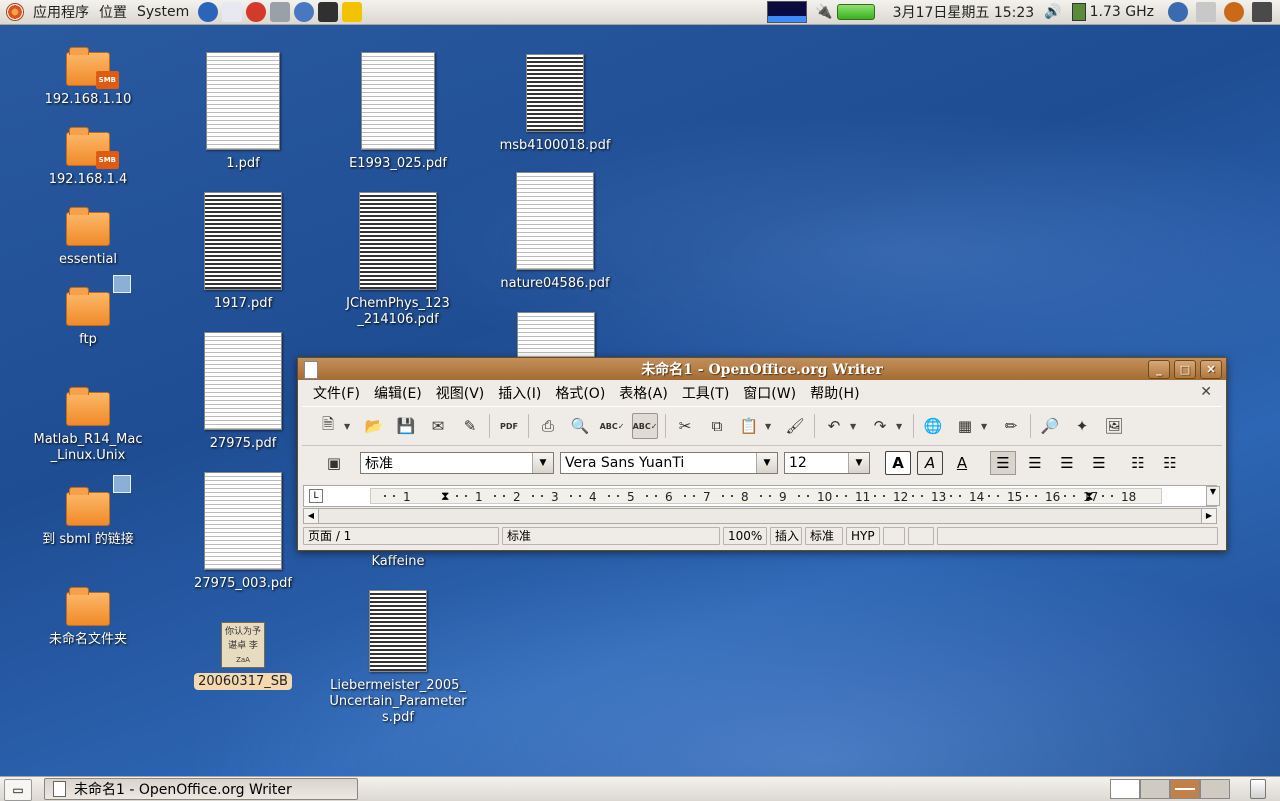 The image size is (1280, 801). What do you see at coordinates (827, 463) in the screenshot?
I see `font-size-combo: 12 ▼` at bounding box center [827, 463].